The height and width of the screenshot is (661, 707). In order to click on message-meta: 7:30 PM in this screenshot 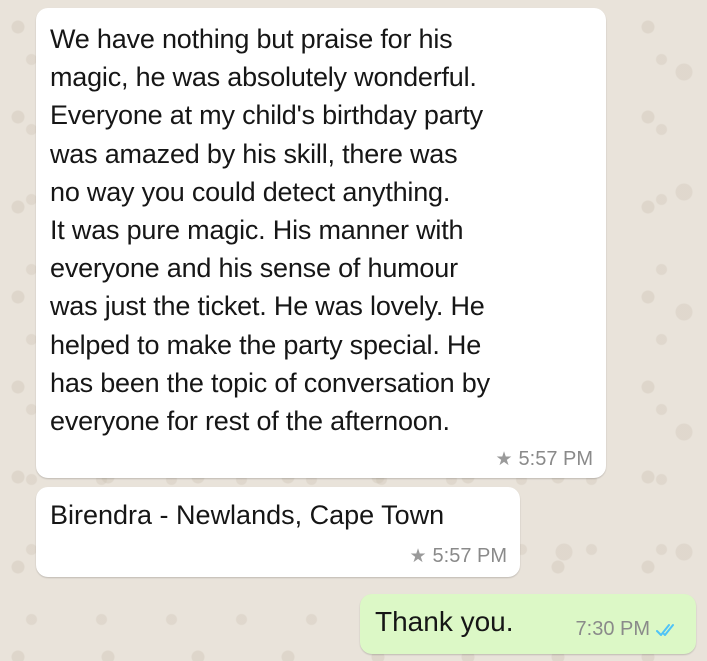, I will do `click(628, 629)`.